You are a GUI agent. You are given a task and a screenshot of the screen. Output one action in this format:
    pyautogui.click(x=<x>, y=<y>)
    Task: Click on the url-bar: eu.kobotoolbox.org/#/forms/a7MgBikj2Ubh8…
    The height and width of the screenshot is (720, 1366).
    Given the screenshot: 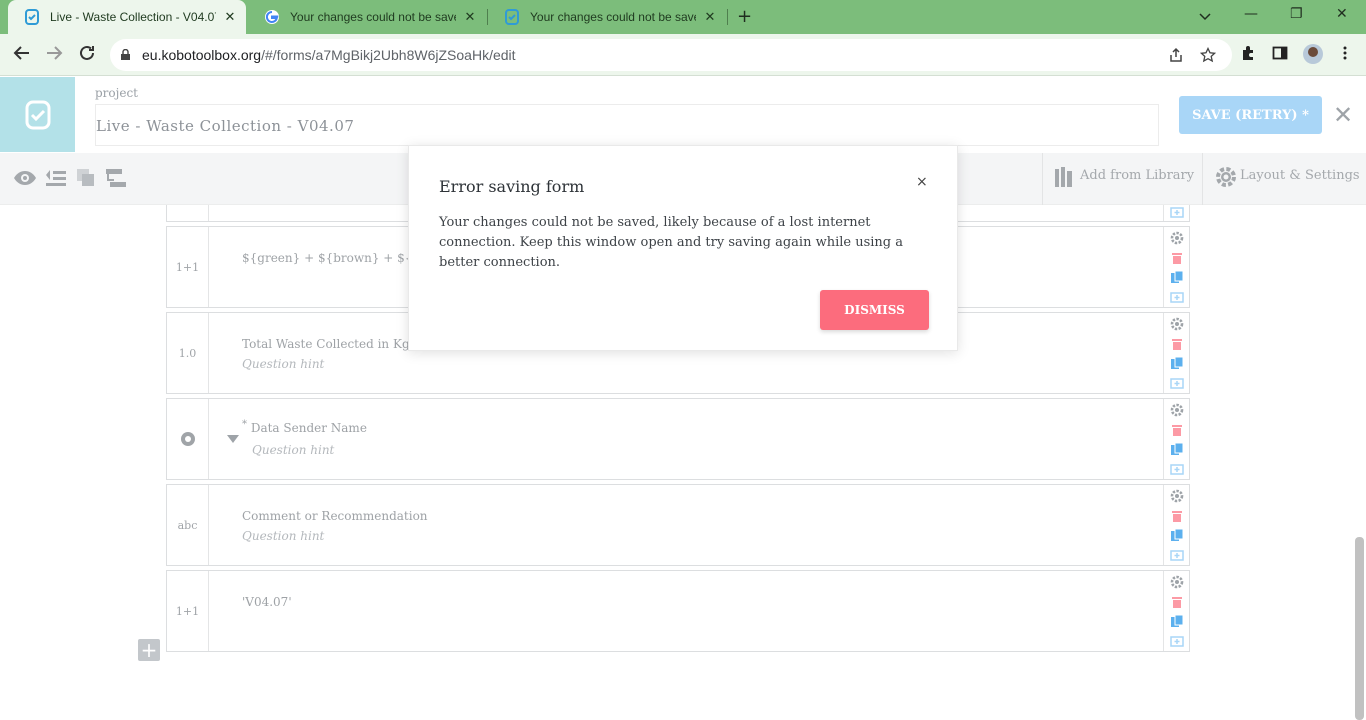 What is the action you would take?
    pyautogui.click(x=671, y=55)
    